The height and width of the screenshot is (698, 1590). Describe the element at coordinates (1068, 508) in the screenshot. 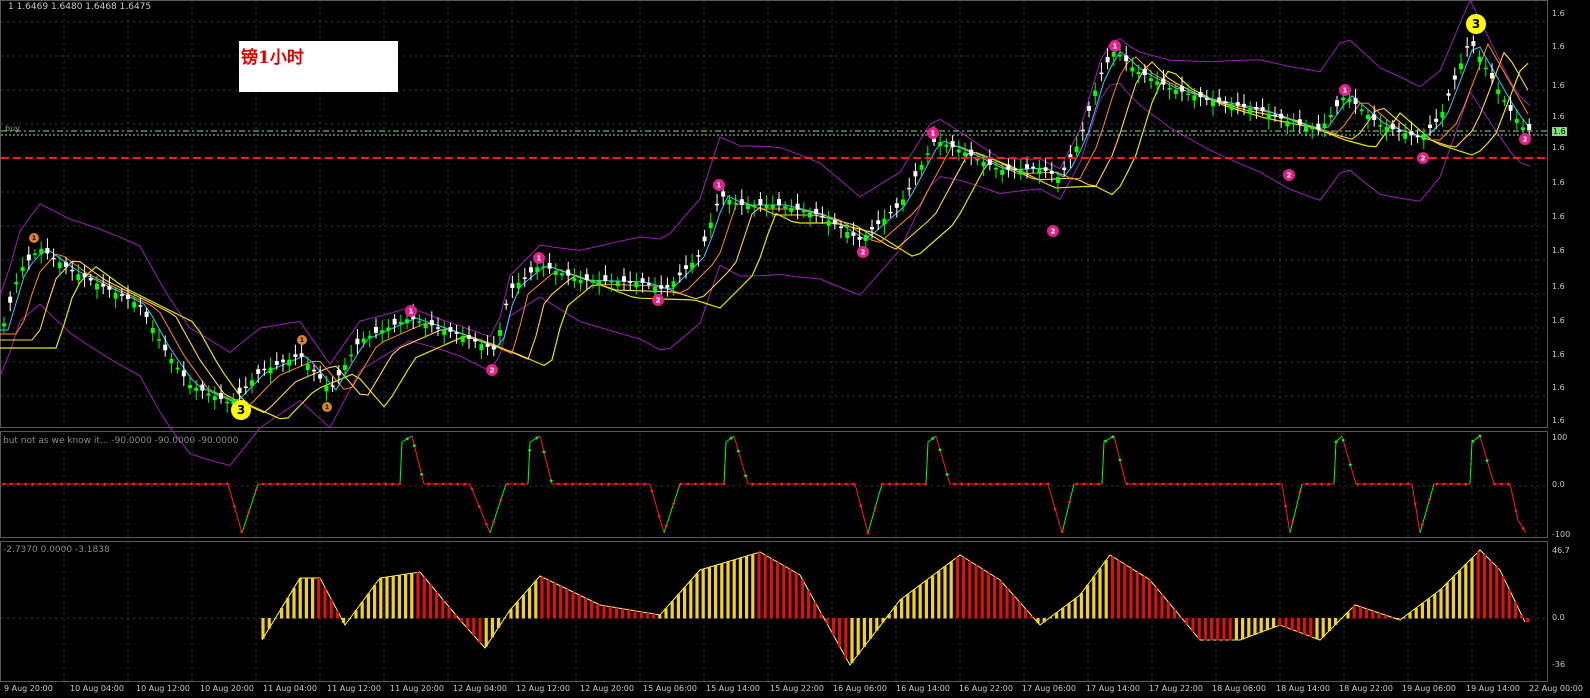

I see `indicator1-segment` at that location.